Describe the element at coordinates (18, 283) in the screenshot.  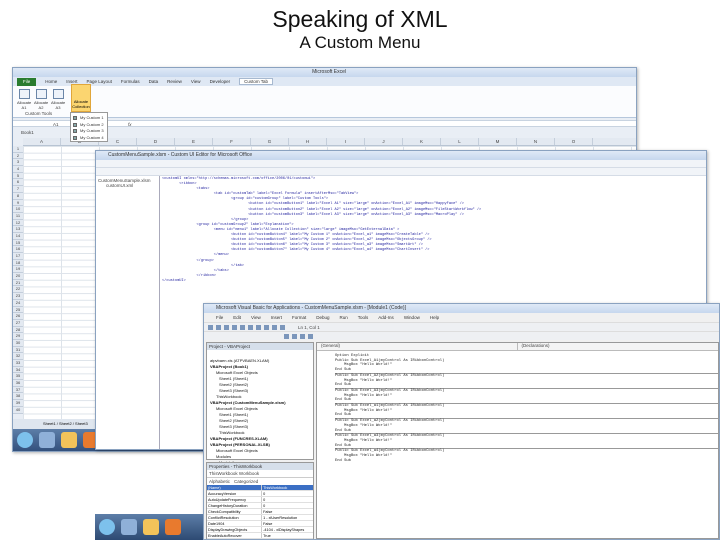
I see `row-header: 21` at that location.